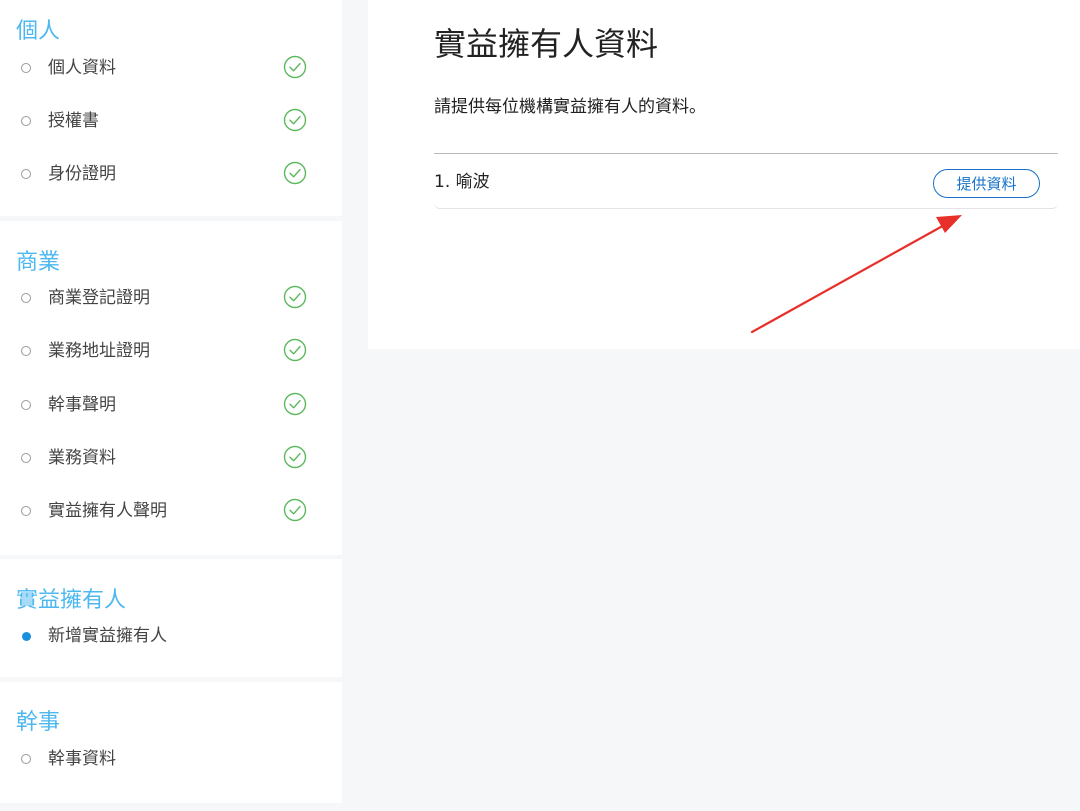 This screenshot has width=1080, height=811. Describe the element at coordinates (38, 722) in the screenshot. I see `section-title: 幹事` at that location.